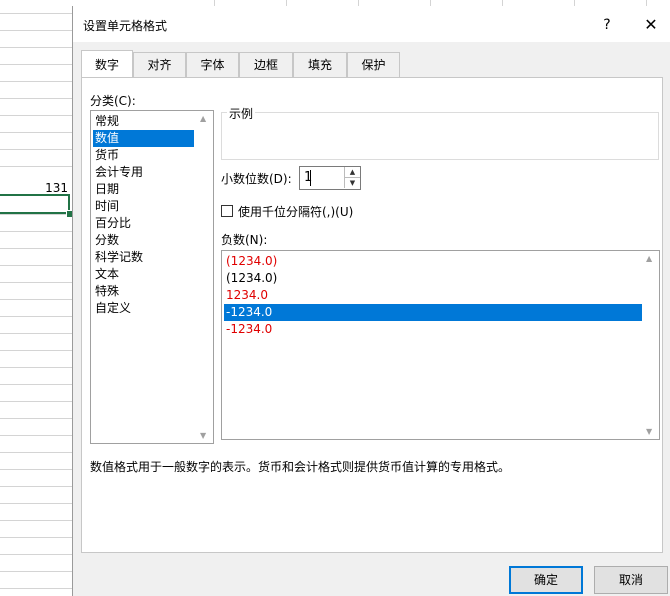 The image size is (670, 596). Describe the element at coordinates (143, 274) in the screenshot. I see `list-item: 文本` at that location.